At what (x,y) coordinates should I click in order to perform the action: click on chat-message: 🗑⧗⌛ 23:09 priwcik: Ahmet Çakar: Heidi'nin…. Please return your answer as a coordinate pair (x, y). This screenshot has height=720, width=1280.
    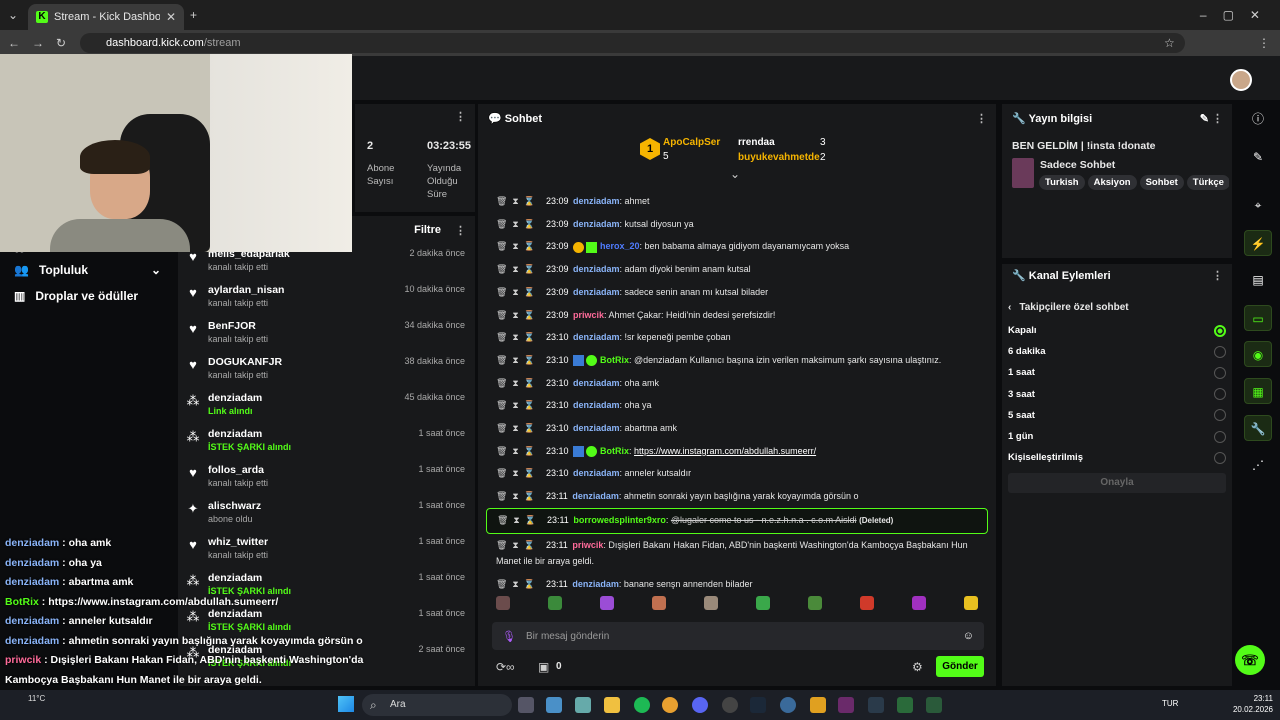
    Looking at the image, I should click on (737, 315).